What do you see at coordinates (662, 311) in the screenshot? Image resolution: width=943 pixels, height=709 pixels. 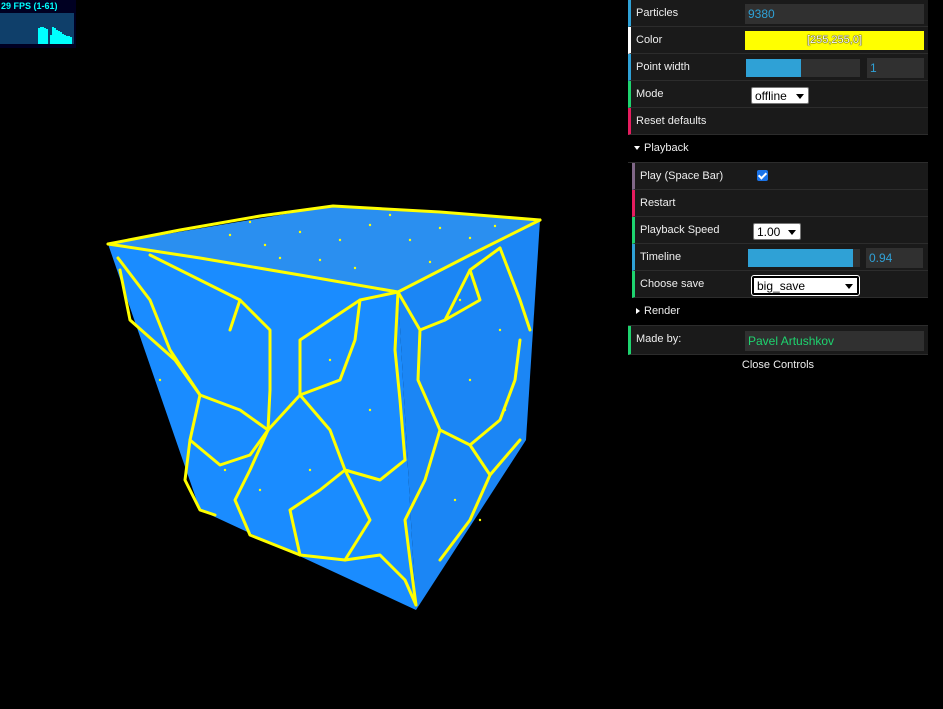 I see `render-folder-label: Render` at bounding box center [662, 311].